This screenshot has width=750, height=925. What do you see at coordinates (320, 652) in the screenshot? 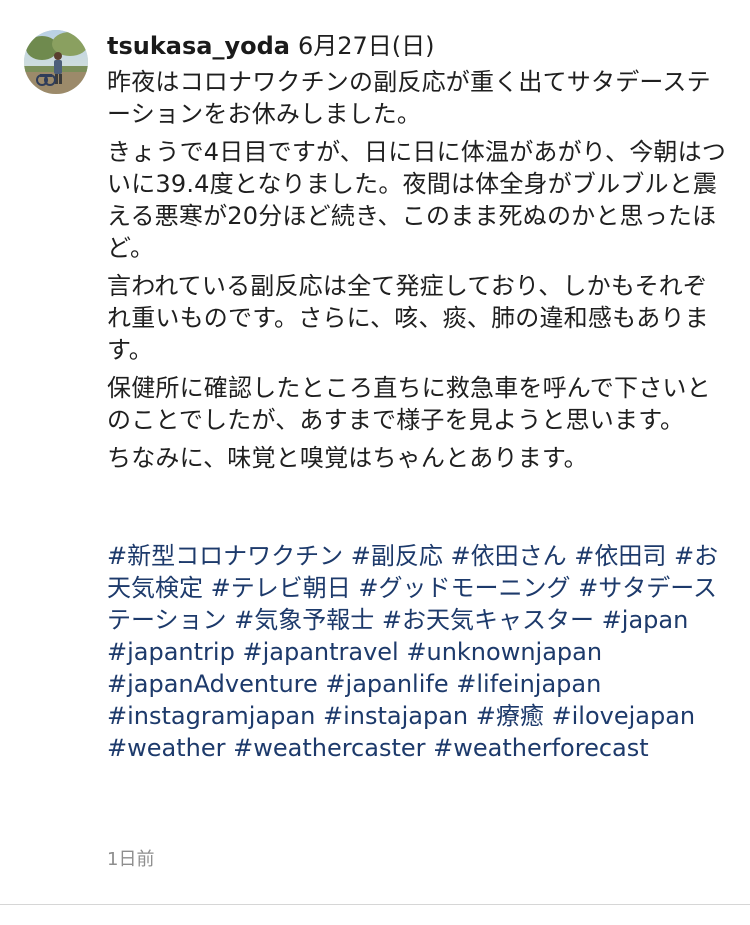
I see `hashtag-link: #japantravel` at bounding box center [320, 652].